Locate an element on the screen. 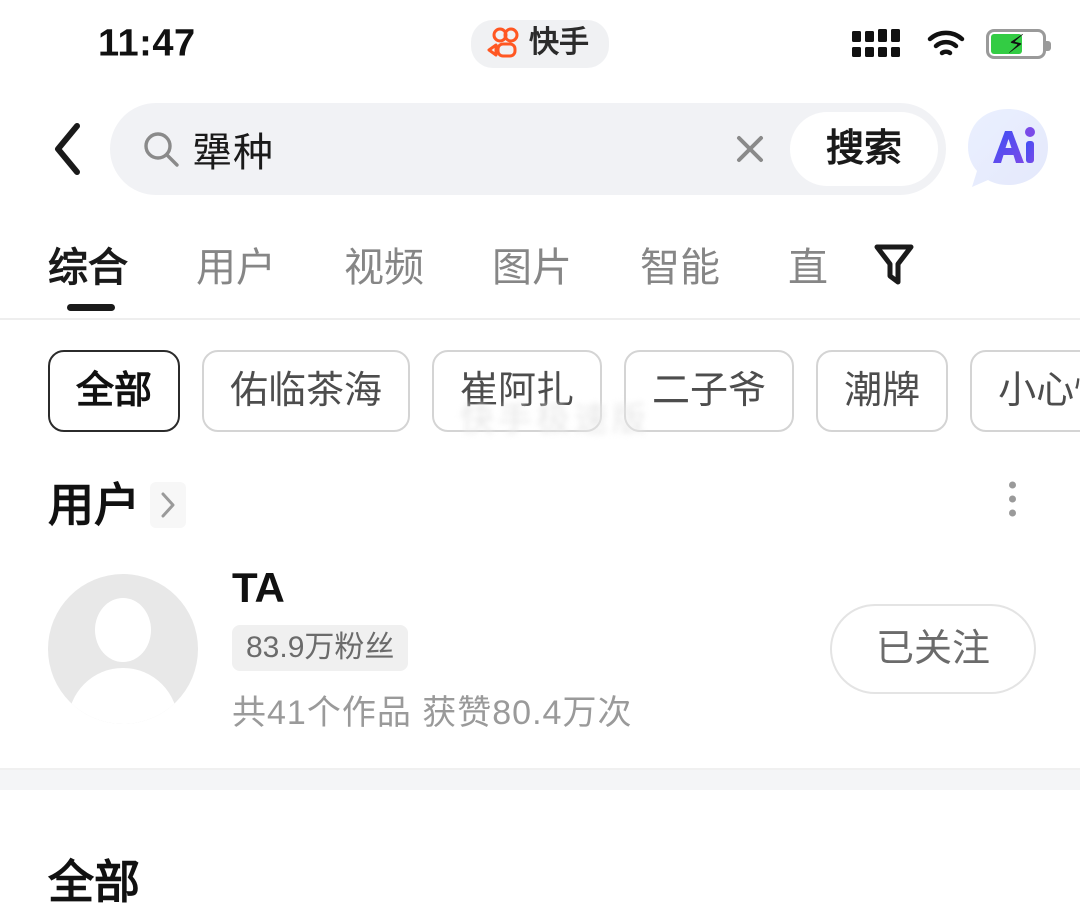 The image size is (1080, 903). chip-item-1: 佑临茶海 is located at coordinates (306, 391).